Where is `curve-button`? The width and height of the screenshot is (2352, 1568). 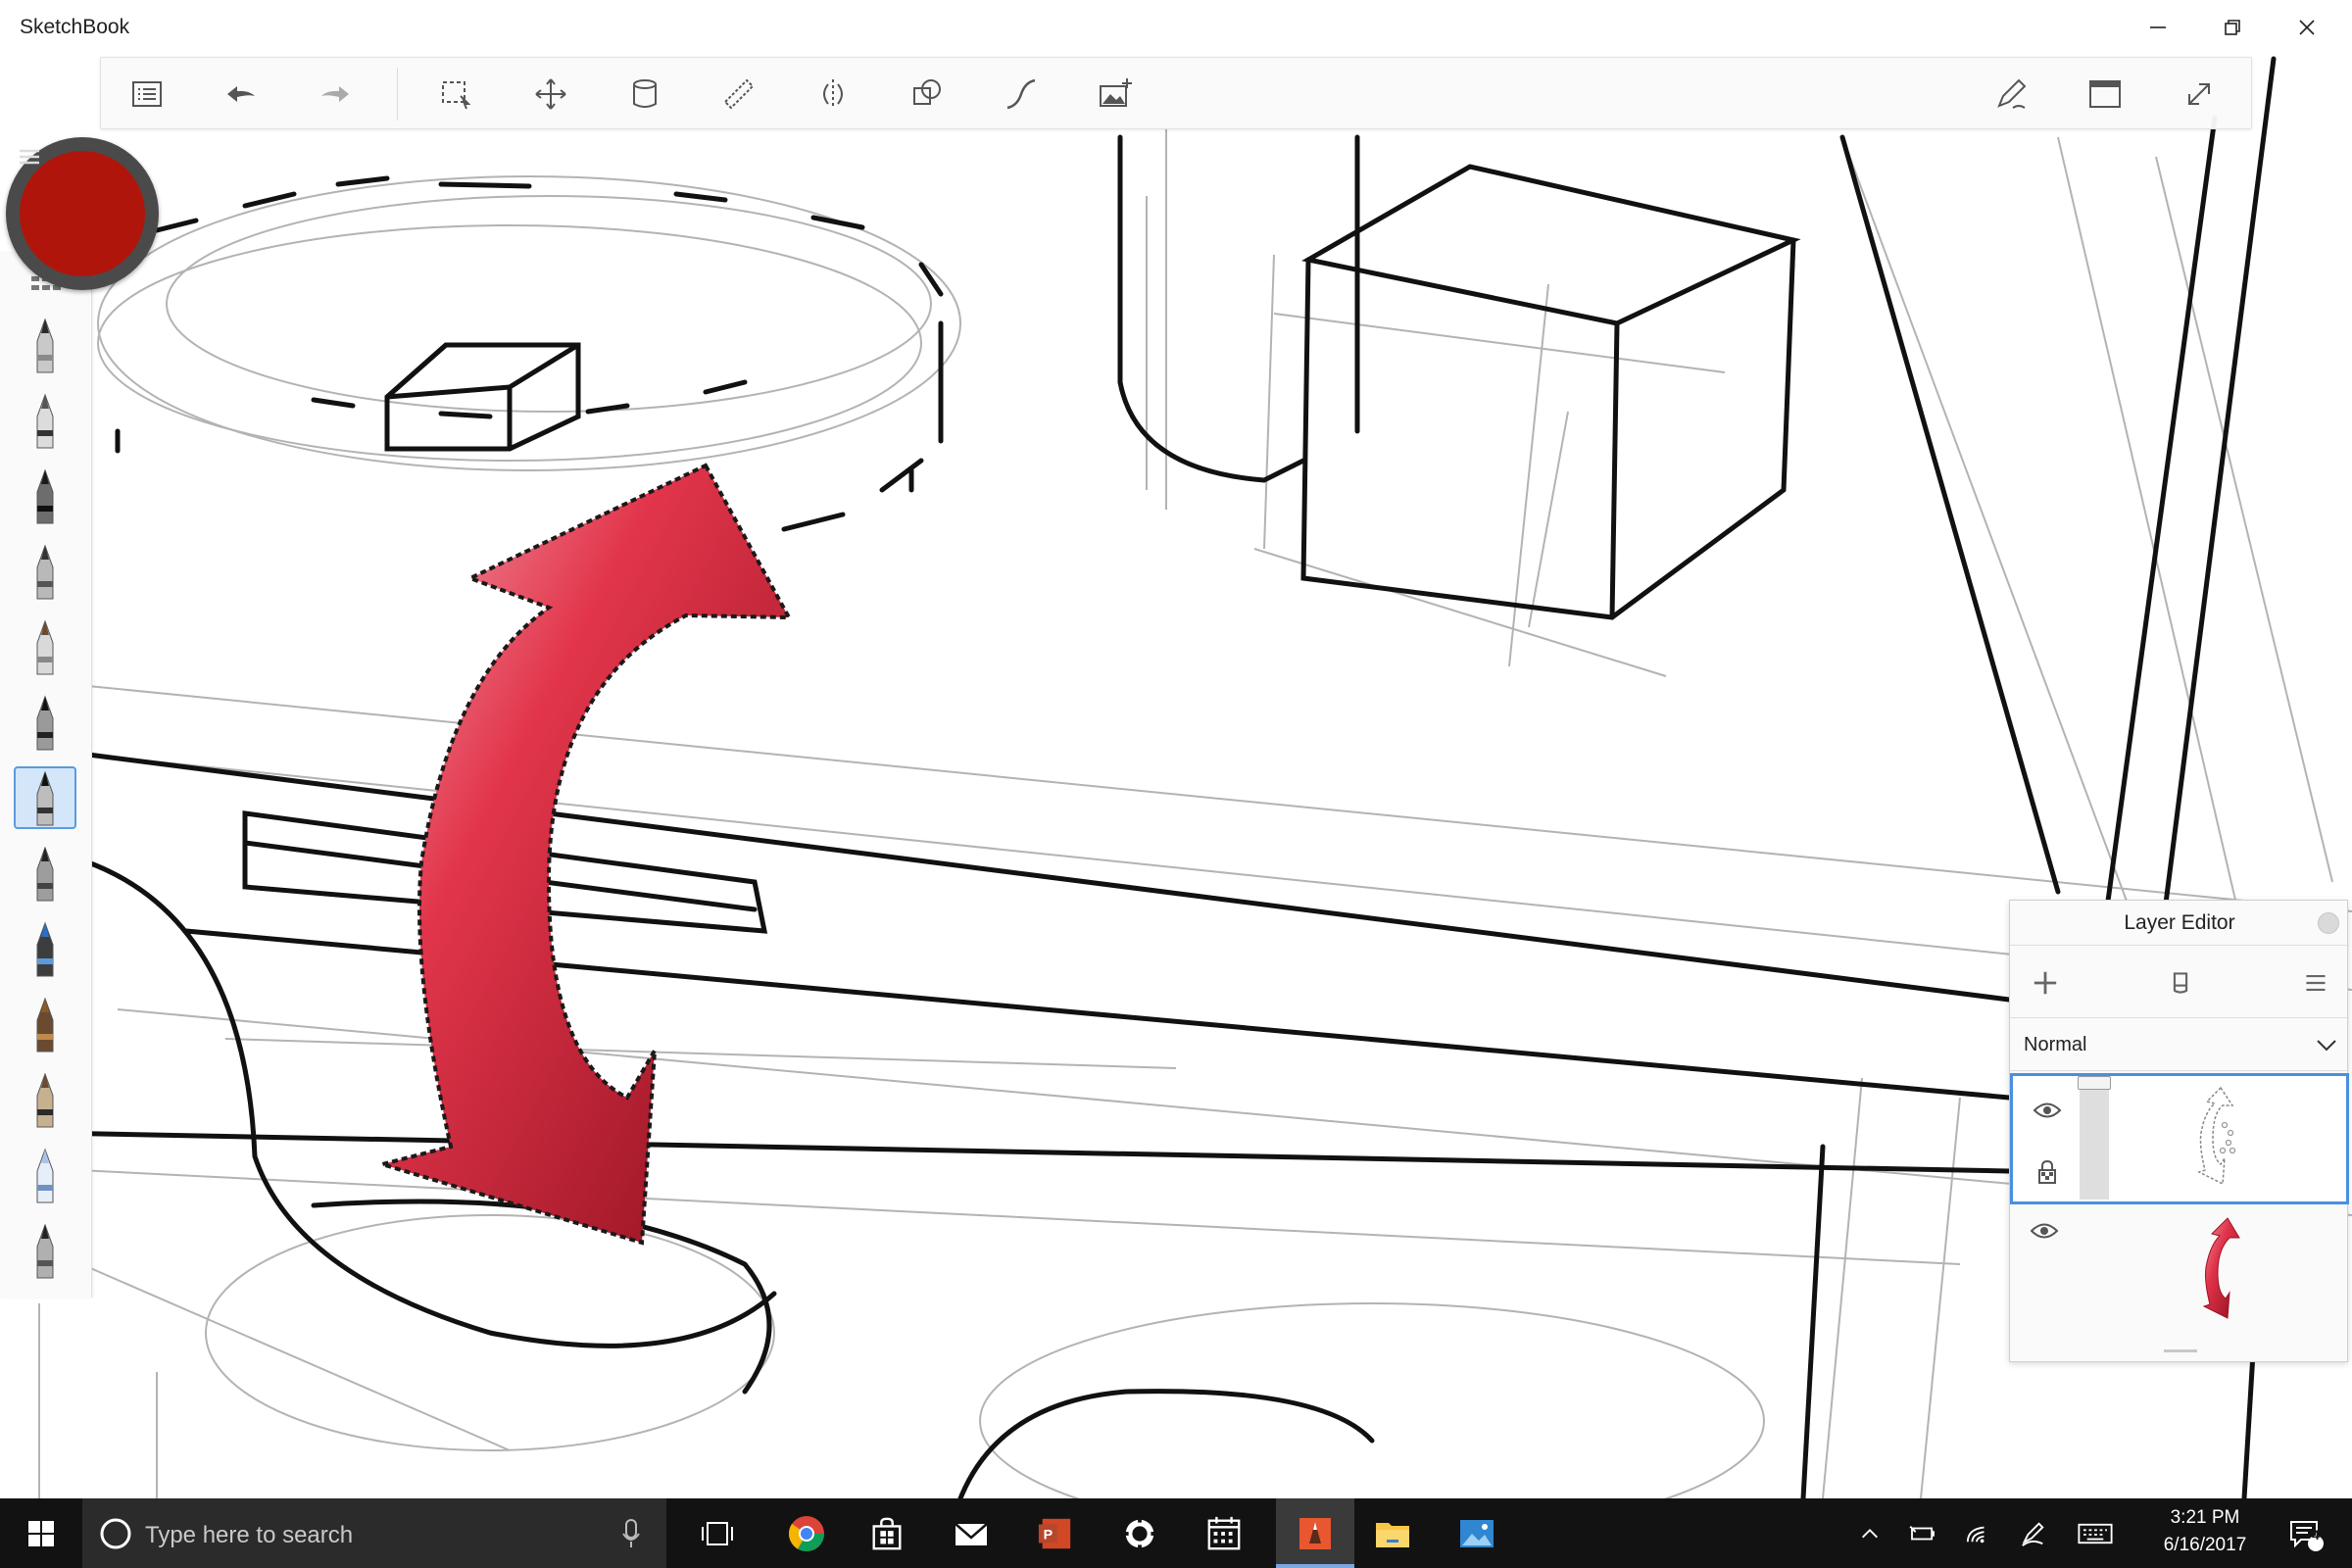
curve-button is located at coordinates (1021, 94).